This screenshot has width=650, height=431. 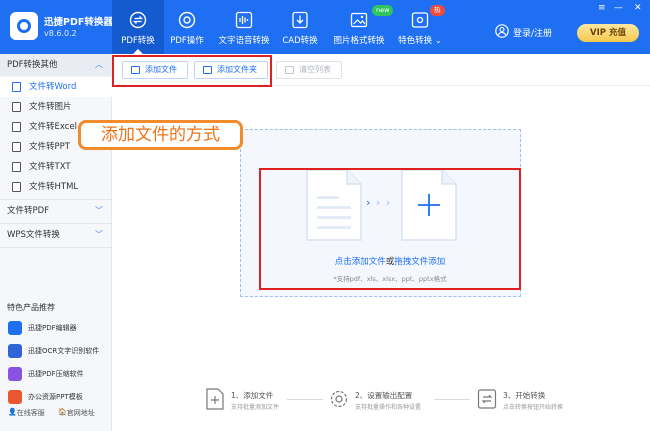 I want to click on gear-step-icon, so click(x=339, y=399).